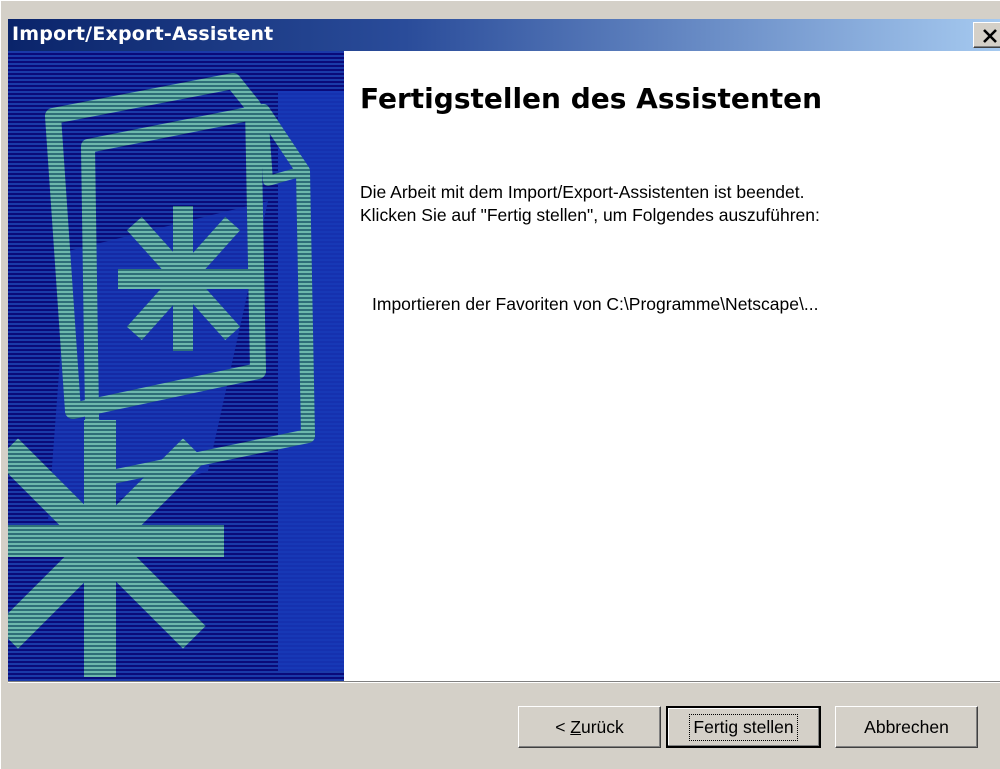 The image size is (1000, 769). What do you see at coordinates (504, 682) in the screenshot?
I see `button-separator` at bounding box center [504, 682].